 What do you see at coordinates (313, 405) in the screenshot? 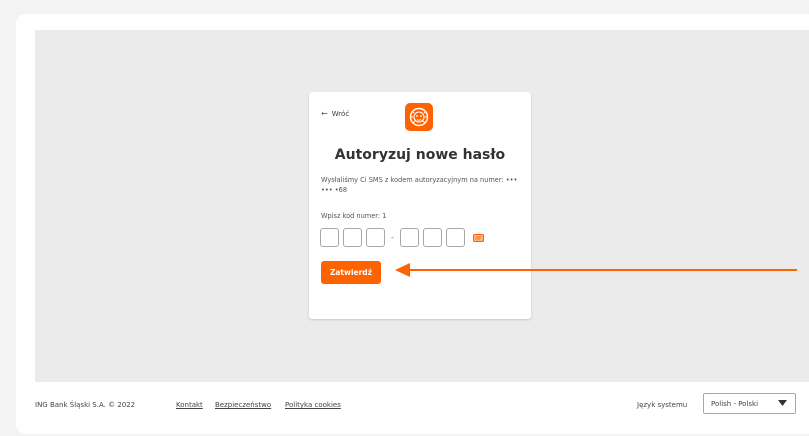
I see `footer-link-cookies: Polityka cookies` at bounding box center [313, 405].